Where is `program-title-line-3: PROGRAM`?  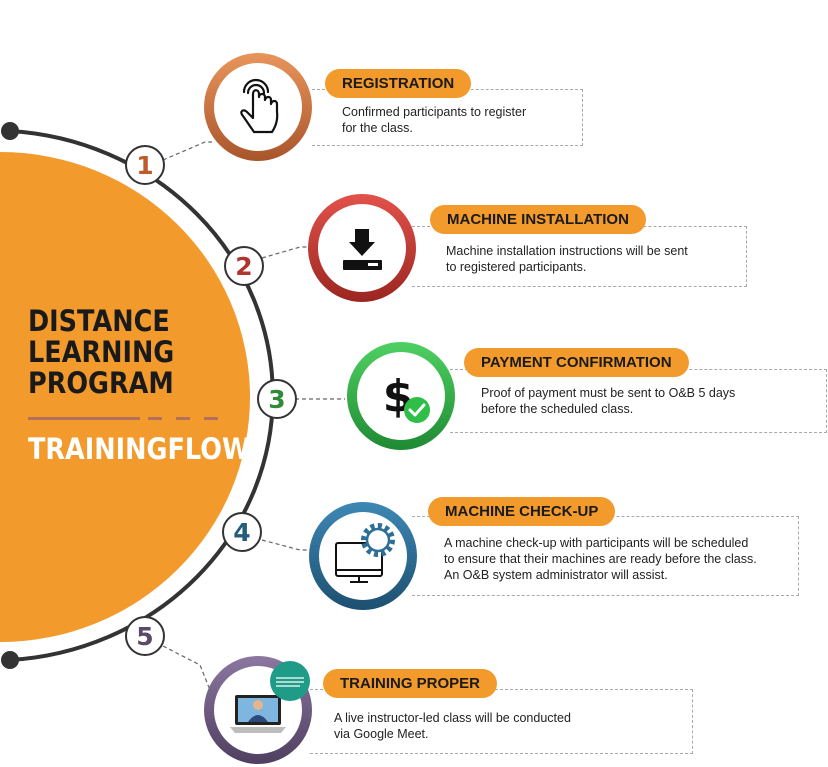
program-title-line-3: PROGRAM is located at coordinates (101, 383).